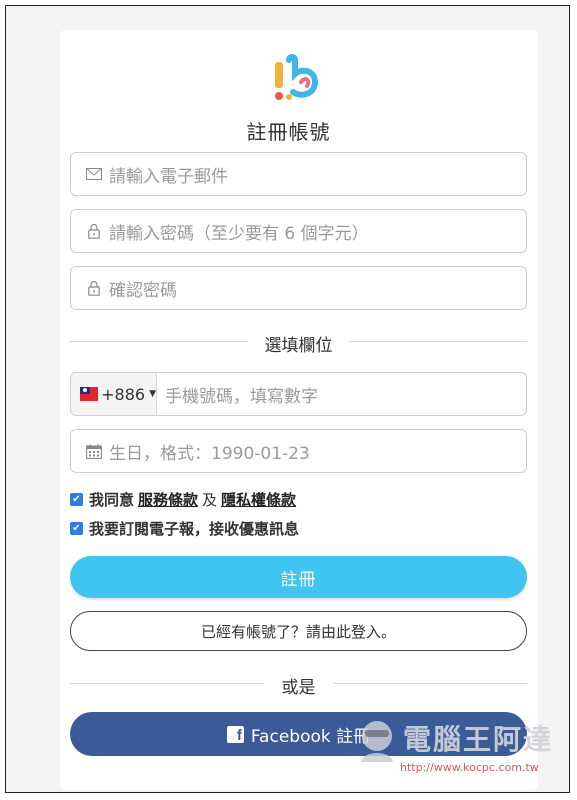  I want to click on mail-icon, so click(94, 174).